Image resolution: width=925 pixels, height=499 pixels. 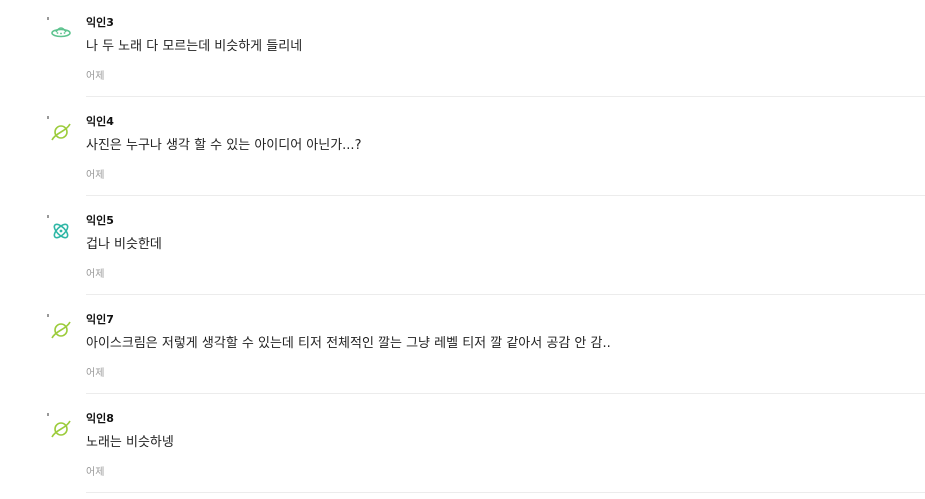 What do you see at coordinates (100, 319) in the screenshot?
I see `comment-author: 익인7` at bounding box center [100, 319].